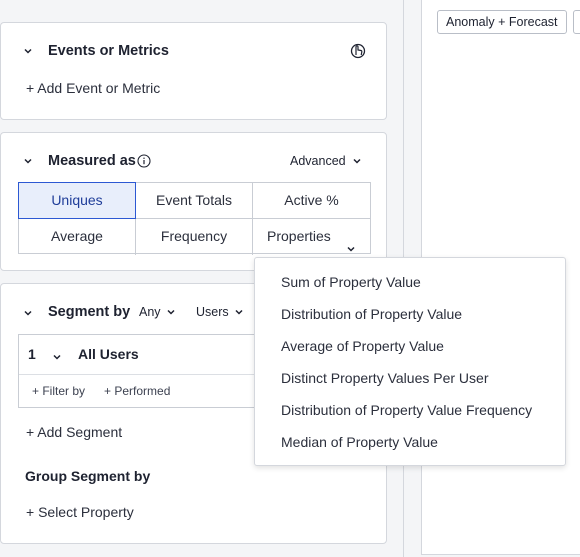  I want to click on users-dropdown: Users, so click(220, 312).